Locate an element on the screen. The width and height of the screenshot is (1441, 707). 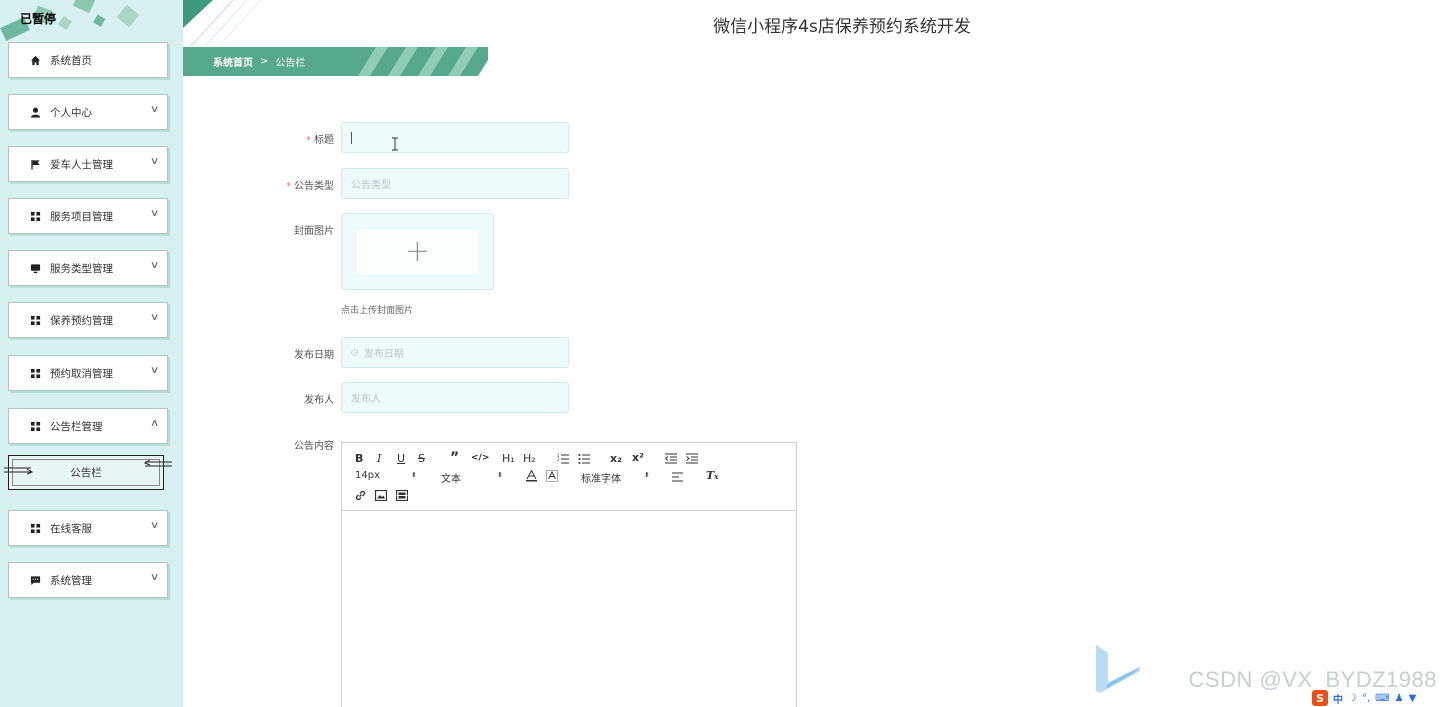
sidebar-item-label: 服务类型管理 is located at coordinates (81, 268).